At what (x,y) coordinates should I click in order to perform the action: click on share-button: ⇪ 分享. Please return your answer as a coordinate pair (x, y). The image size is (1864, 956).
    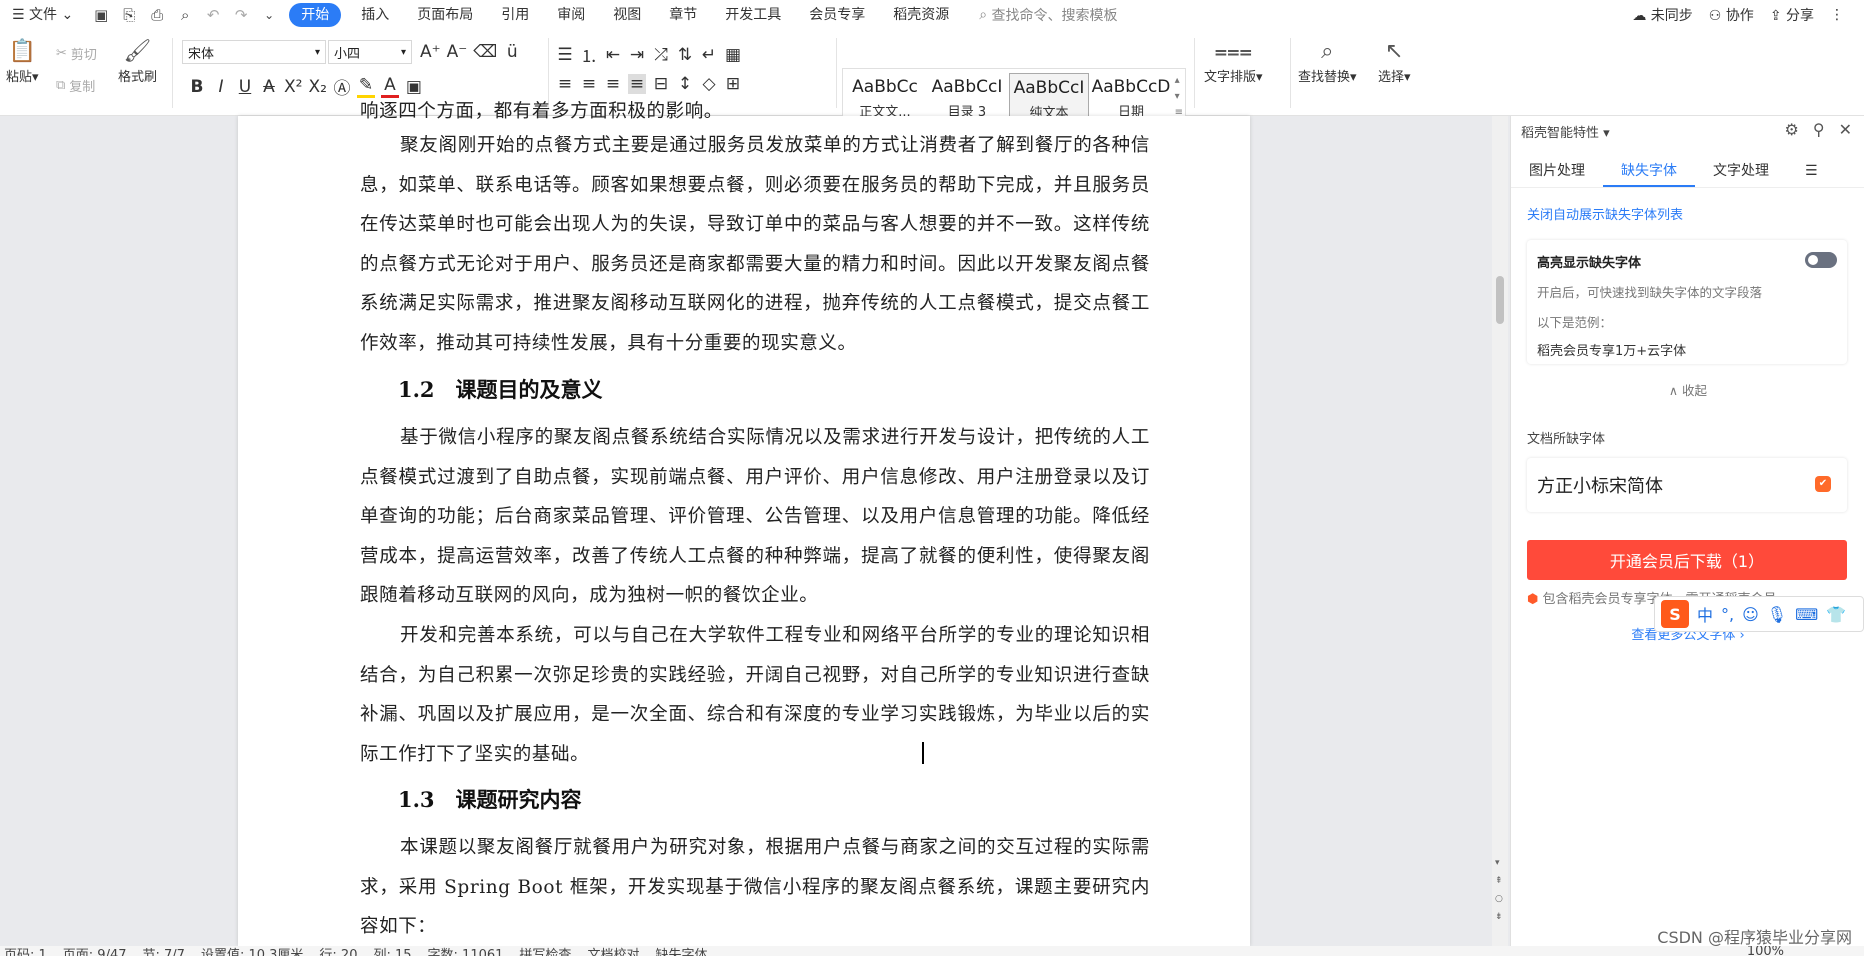
    Looking at the image, I should click on (1792, 15).